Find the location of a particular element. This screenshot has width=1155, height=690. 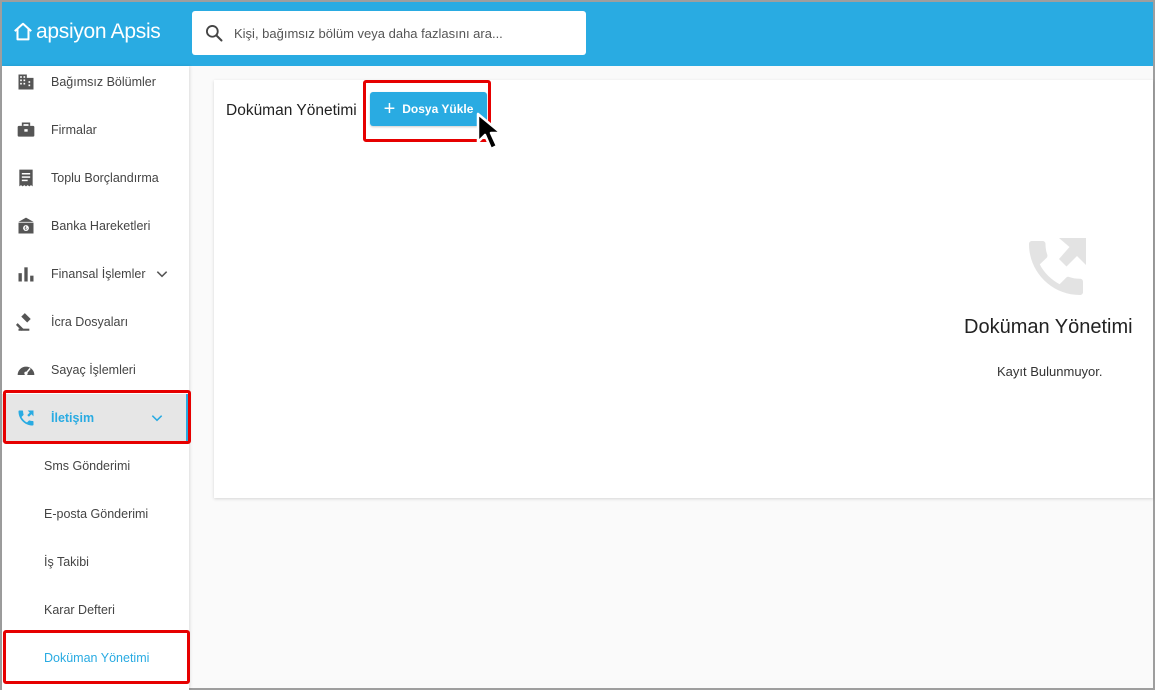

sidebar-item-label: Banka Hareketleri is located at coordinates (101, 226).